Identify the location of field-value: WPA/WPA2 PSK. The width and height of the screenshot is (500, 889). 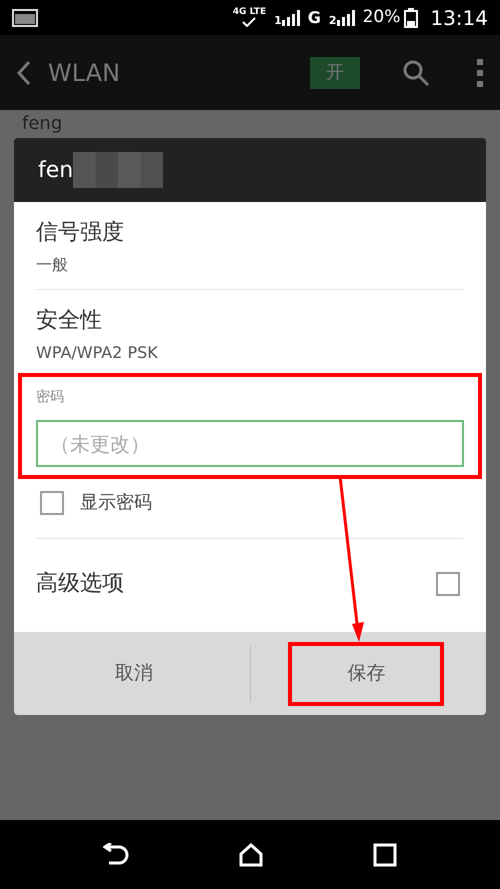
(97, 353).